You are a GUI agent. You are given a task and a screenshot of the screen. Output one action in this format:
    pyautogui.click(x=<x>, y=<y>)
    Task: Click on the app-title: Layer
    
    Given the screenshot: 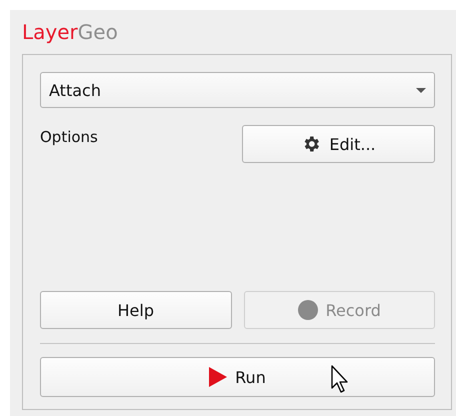 What is the action you would take?
    pyautogui.click(x=50, y=32)
    